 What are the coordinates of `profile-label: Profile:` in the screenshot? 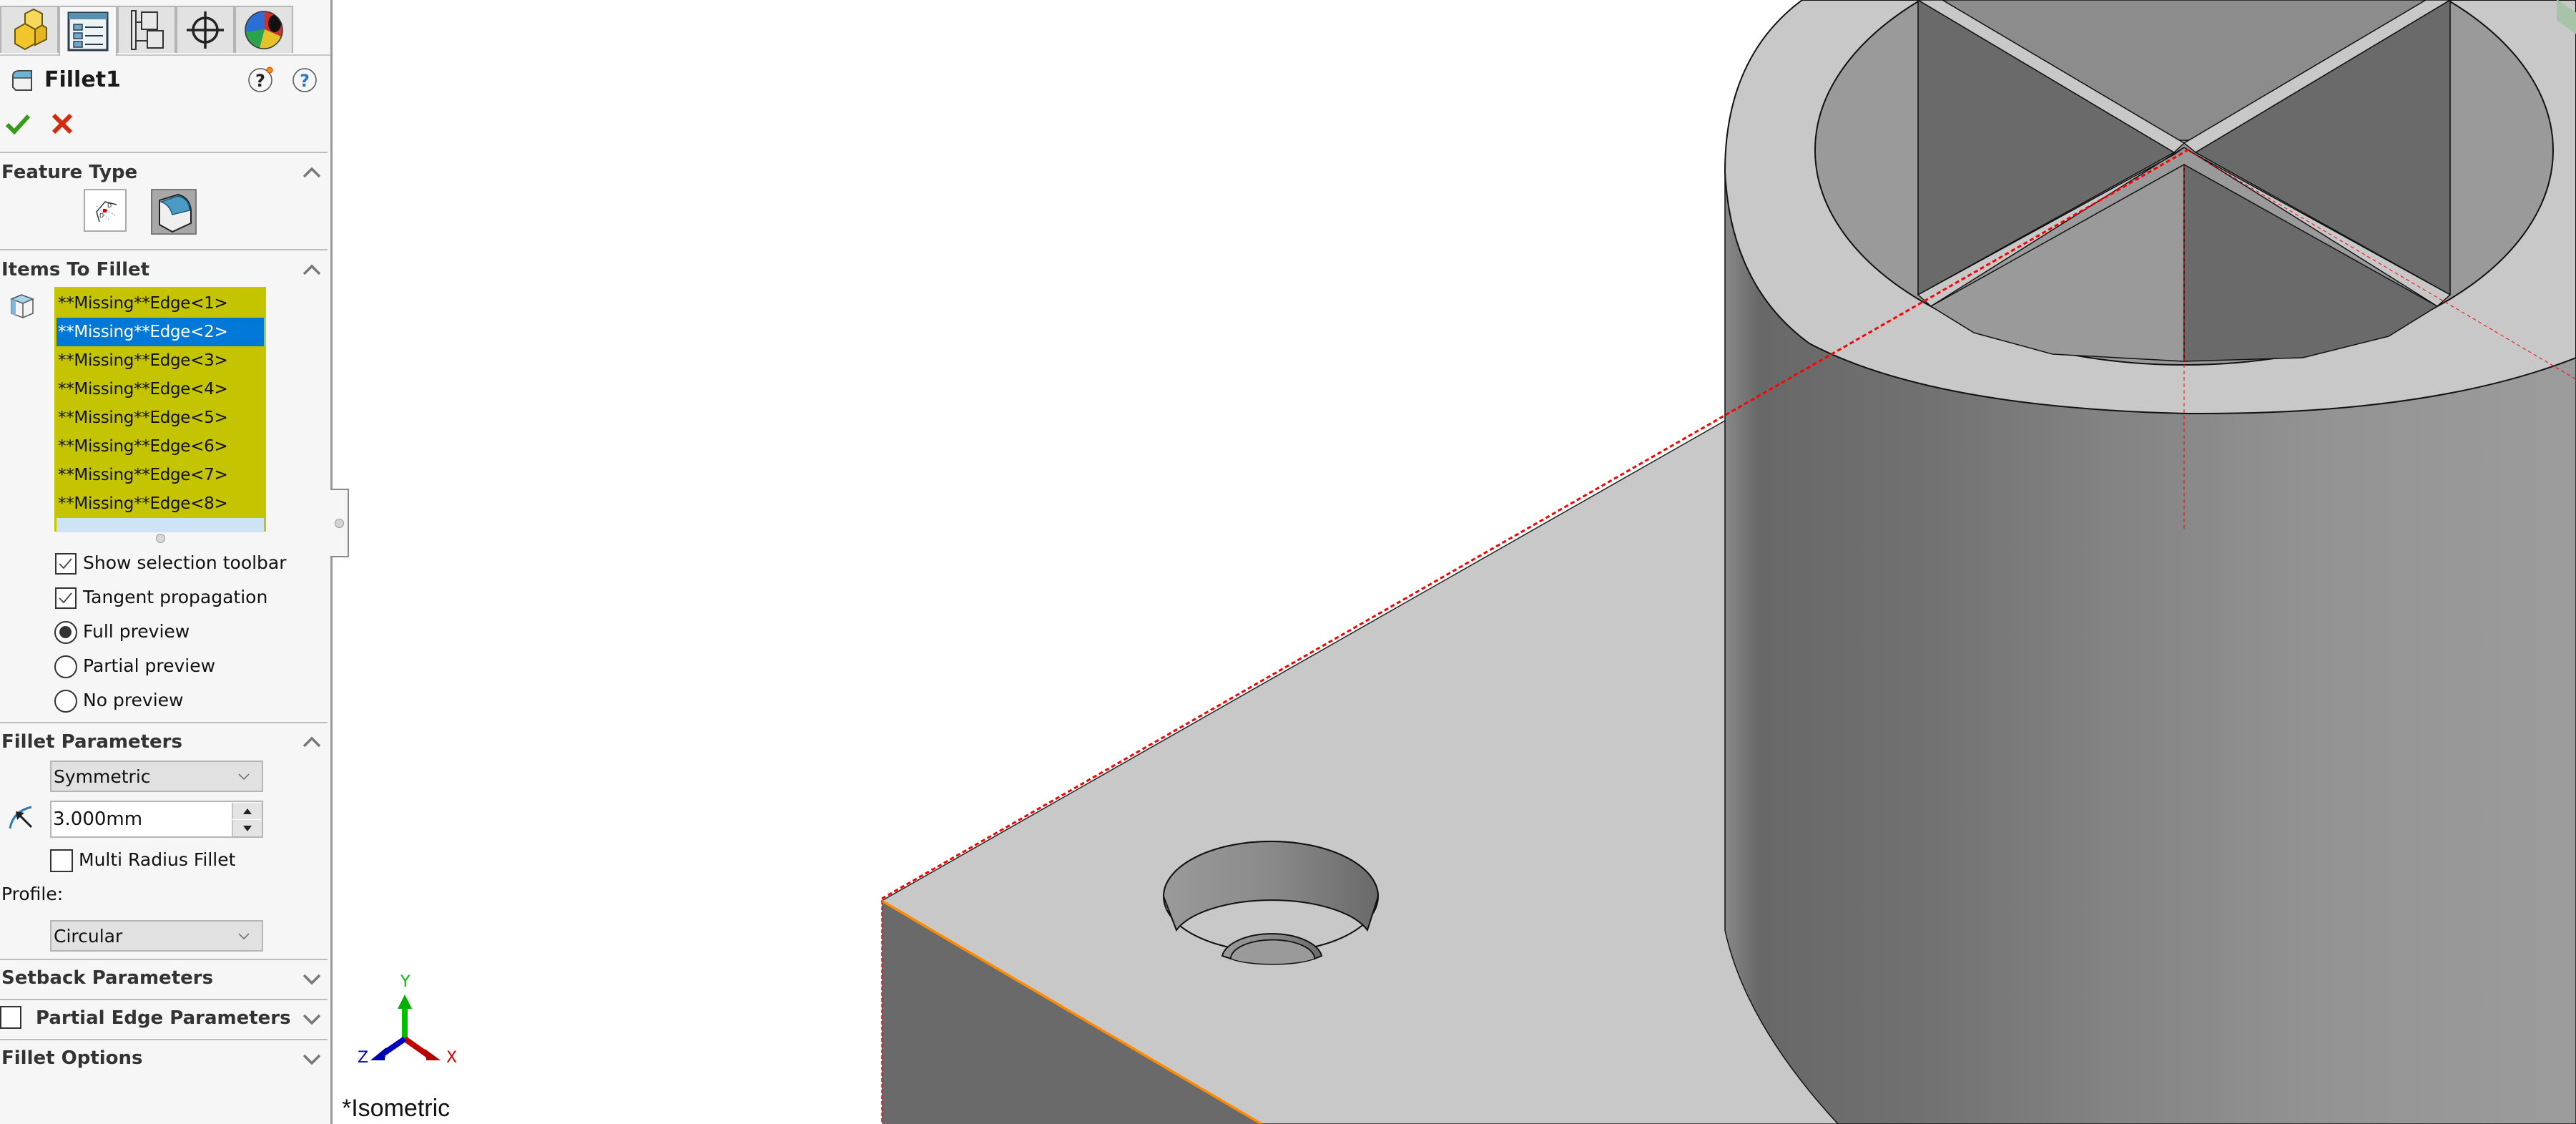 It's located at (33, 894).